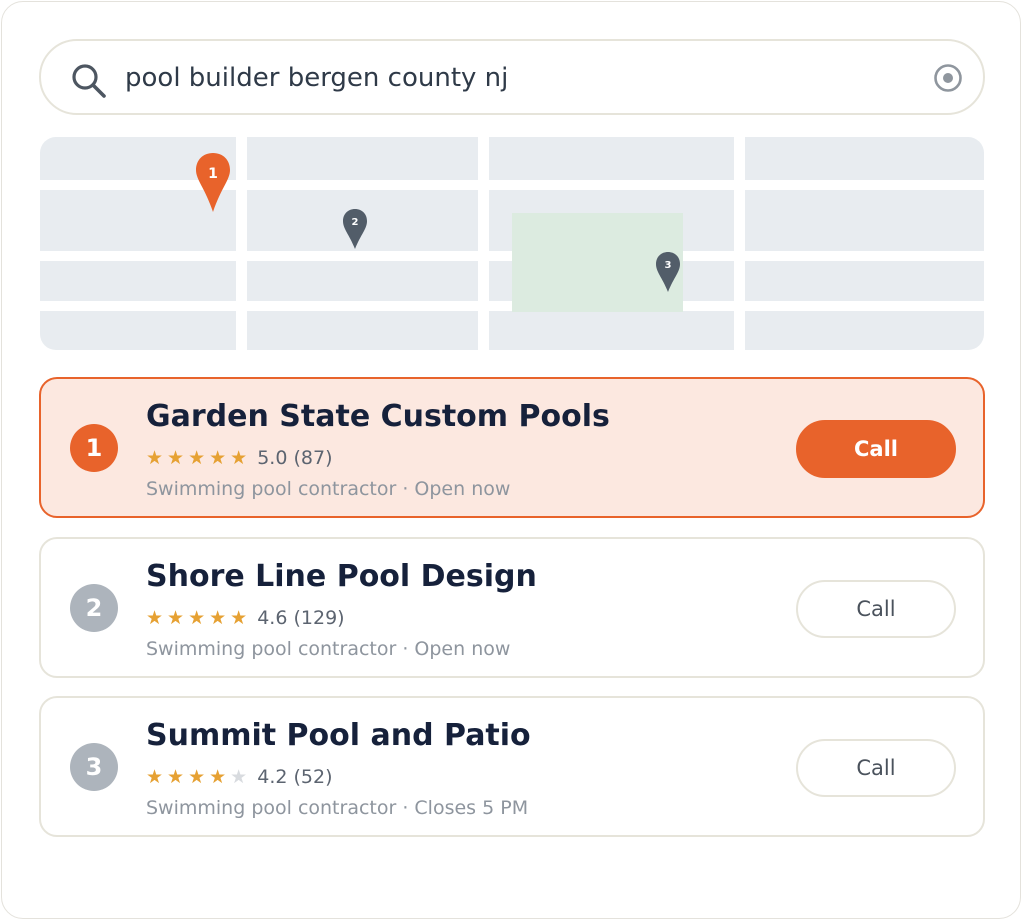 Image resolution: width=1024 pixels, height=922 pixels. Describe the element at coordinates (355, 222) in the screenshot. I see `map-pin-label: 2` at that location.